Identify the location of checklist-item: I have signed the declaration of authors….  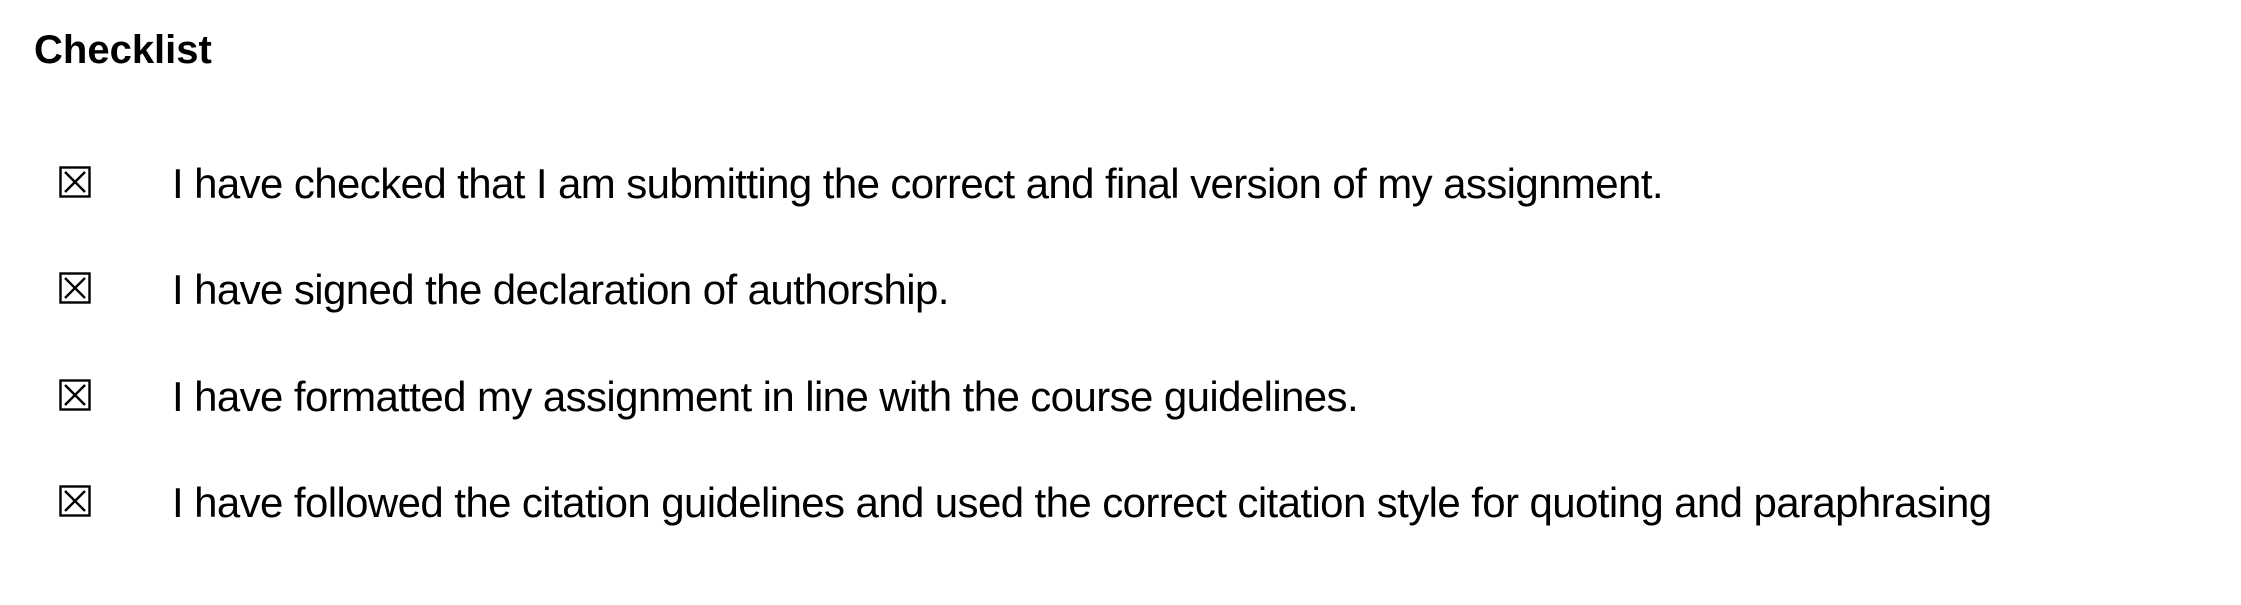
(1120, 290).